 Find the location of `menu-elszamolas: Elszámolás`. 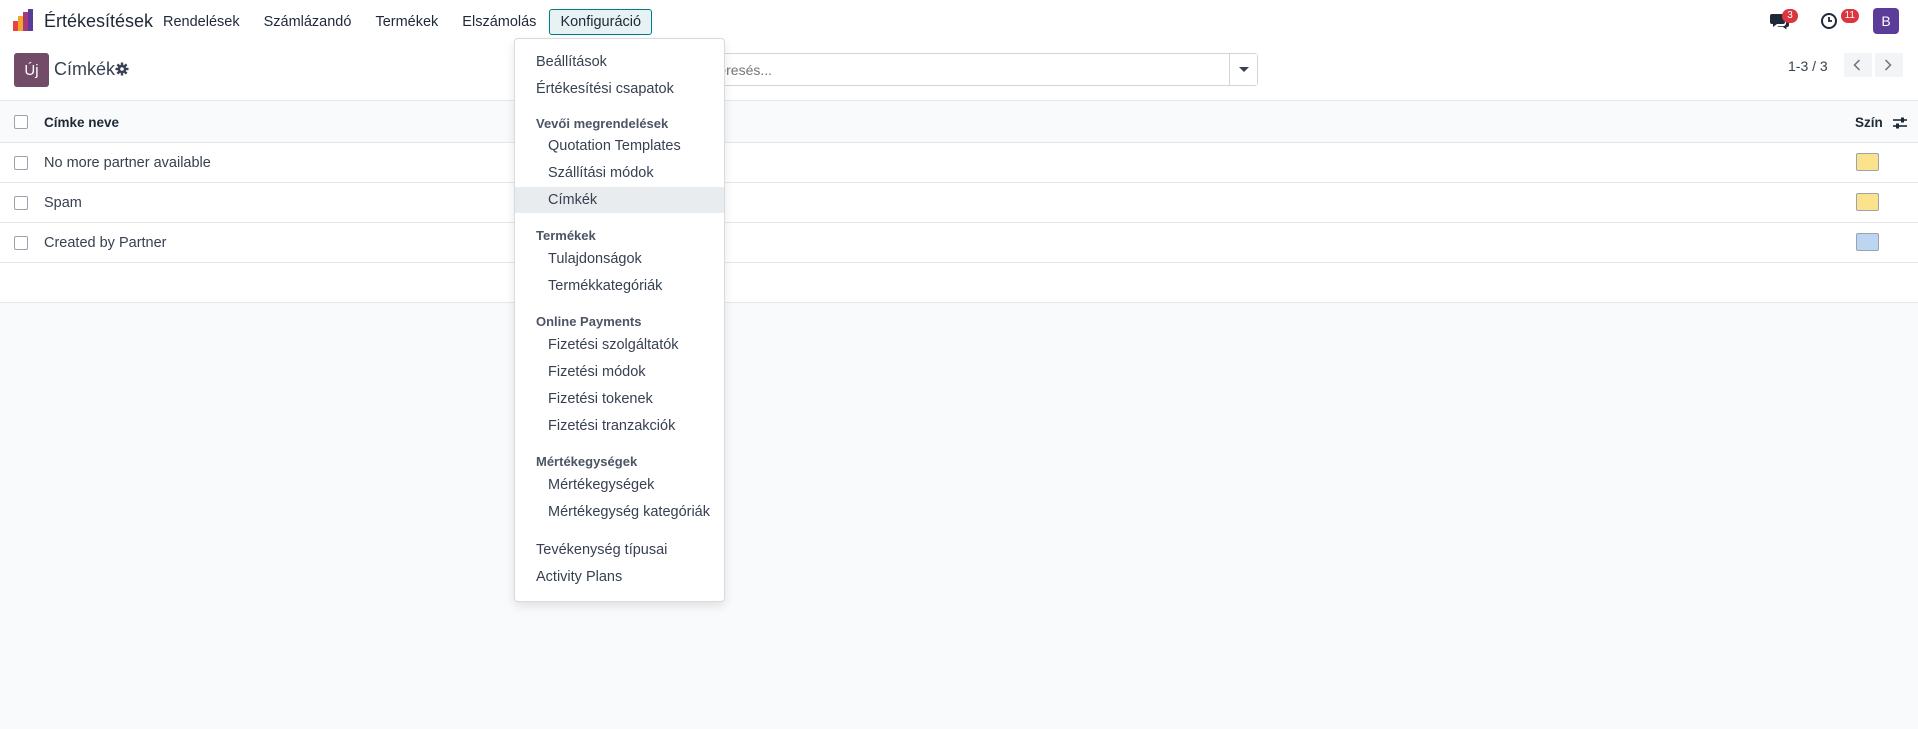

menu-elszamolas: Elszámolás is located at coordinates (499, 22).